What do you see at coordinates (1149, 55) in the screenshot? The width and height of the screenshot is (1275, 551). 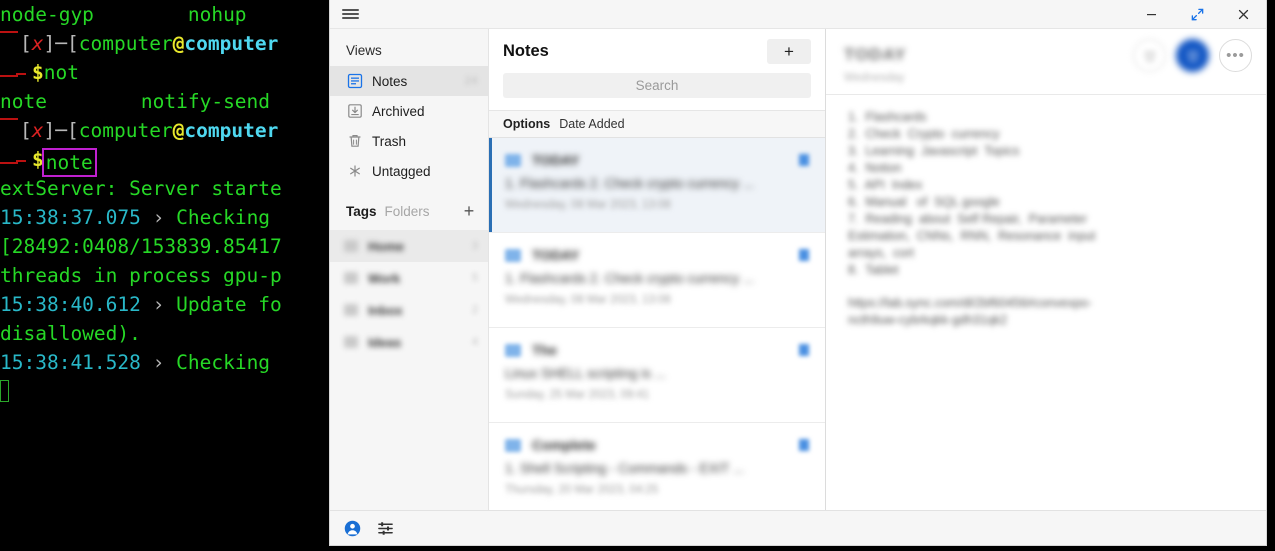 I see `delete-outline-button` at bounding box center [1149, 55].